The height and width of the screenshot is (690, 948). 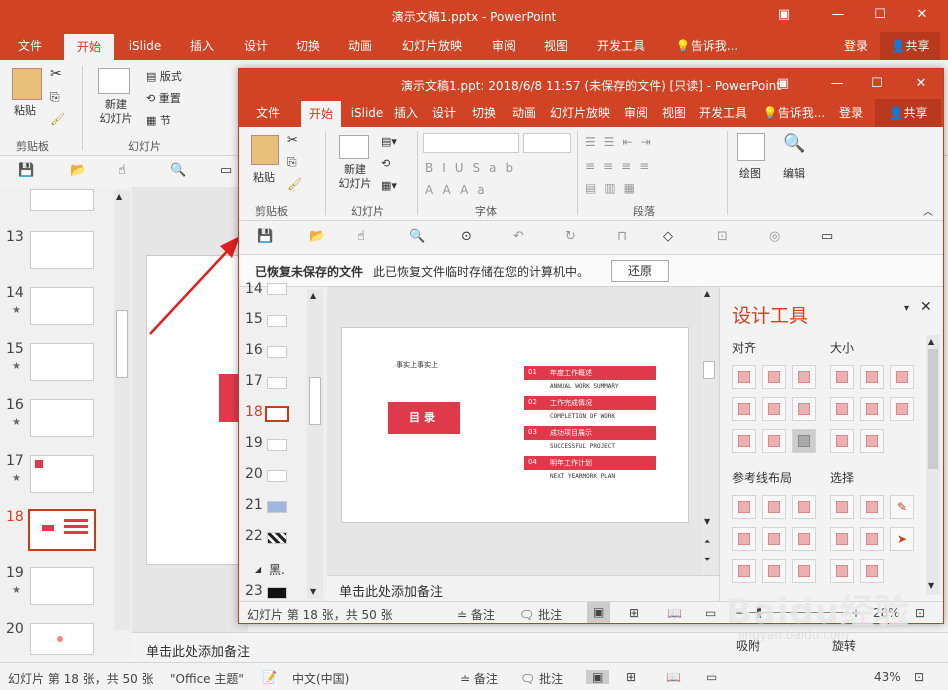 What do you see at coordinates (744, 507) in the screenshot?
I see `guide-left-button` at bounding box center [744, 507].